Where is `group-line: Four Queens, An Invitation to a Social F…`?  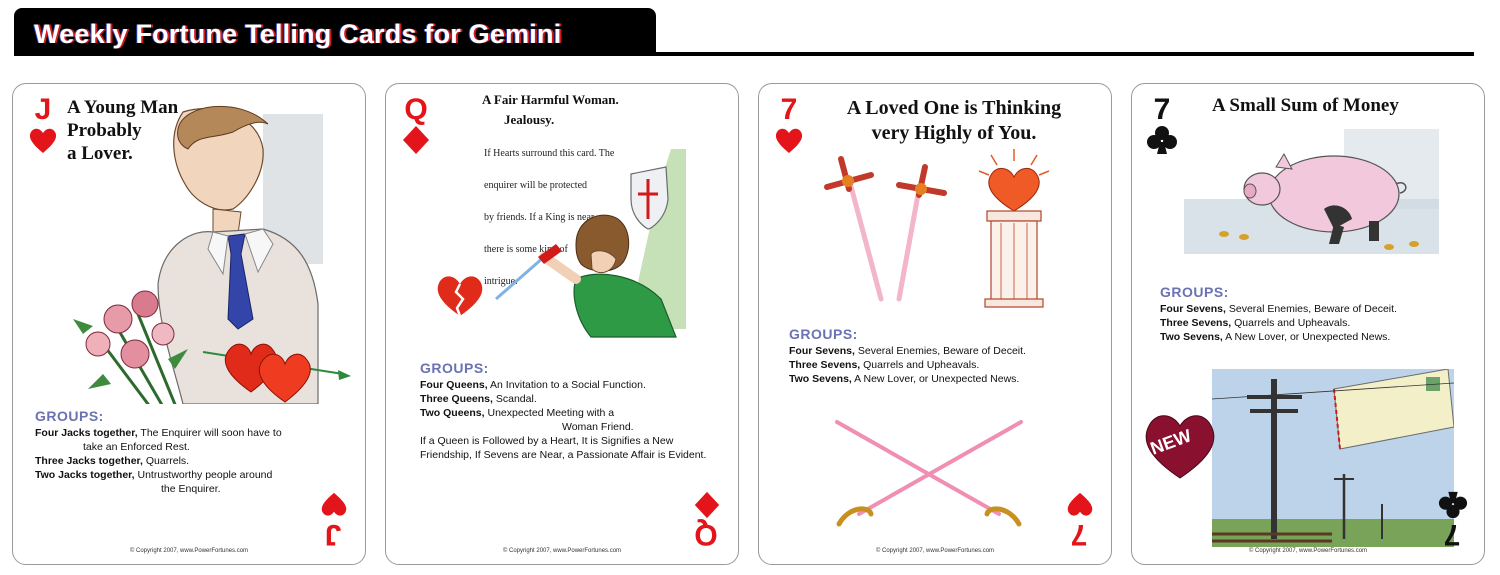
group-line: Four Queens, An Invitation to a Social F… is located at coordinates (533, 385).